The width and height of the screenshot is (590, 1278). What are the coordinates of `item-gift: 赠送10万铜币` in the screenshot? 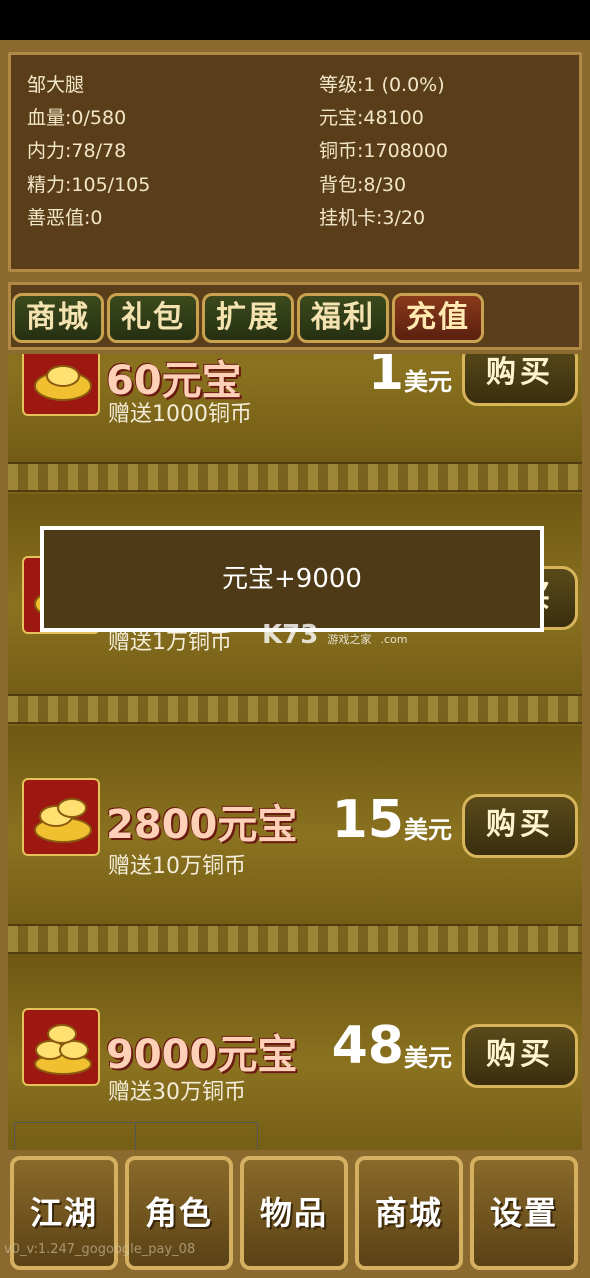 It's located at (177, 866).